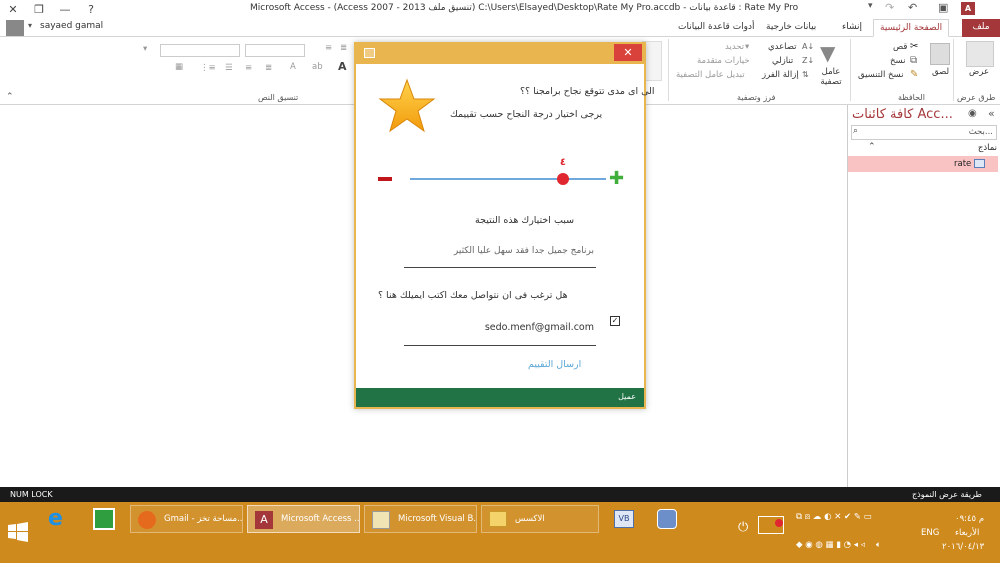 Image resolution: width=1000 pixels, height=563 pixels. I want to click on dialog-title-bar: ✕, so click(500, 54).